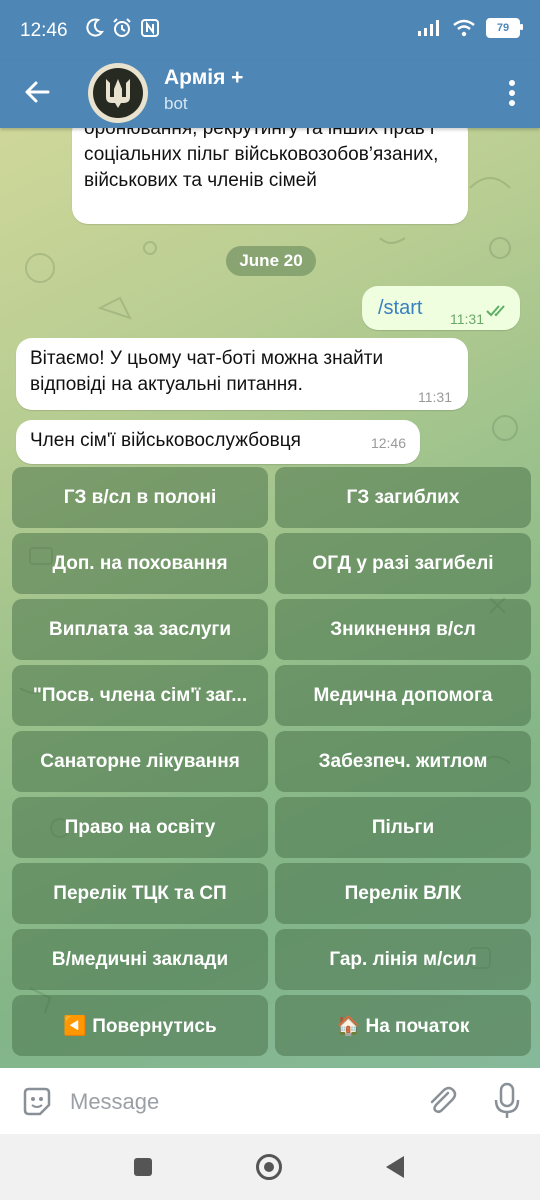 This screenshot has height=1200, width=540. Describe the element at coordinates (140, 827) in the screenshot. I see `keyboard-button: Право на освіту` at that location.